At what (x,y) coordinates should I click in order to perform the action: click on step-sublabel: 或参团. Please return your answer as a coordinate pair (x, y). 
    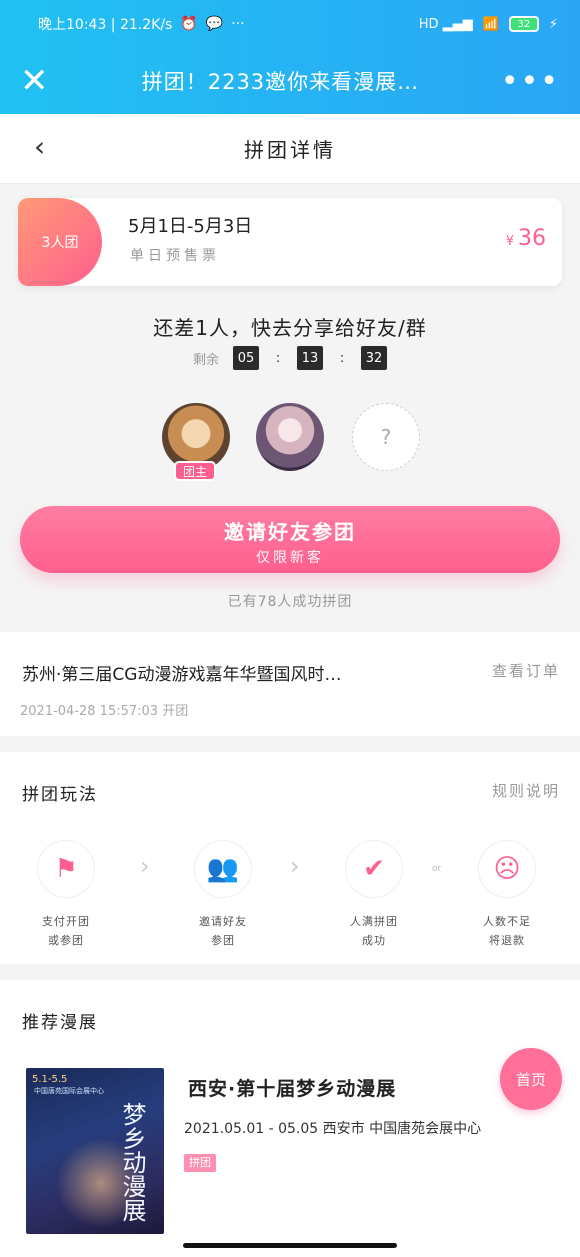
    Looking at the image, I should click on (66, 940).